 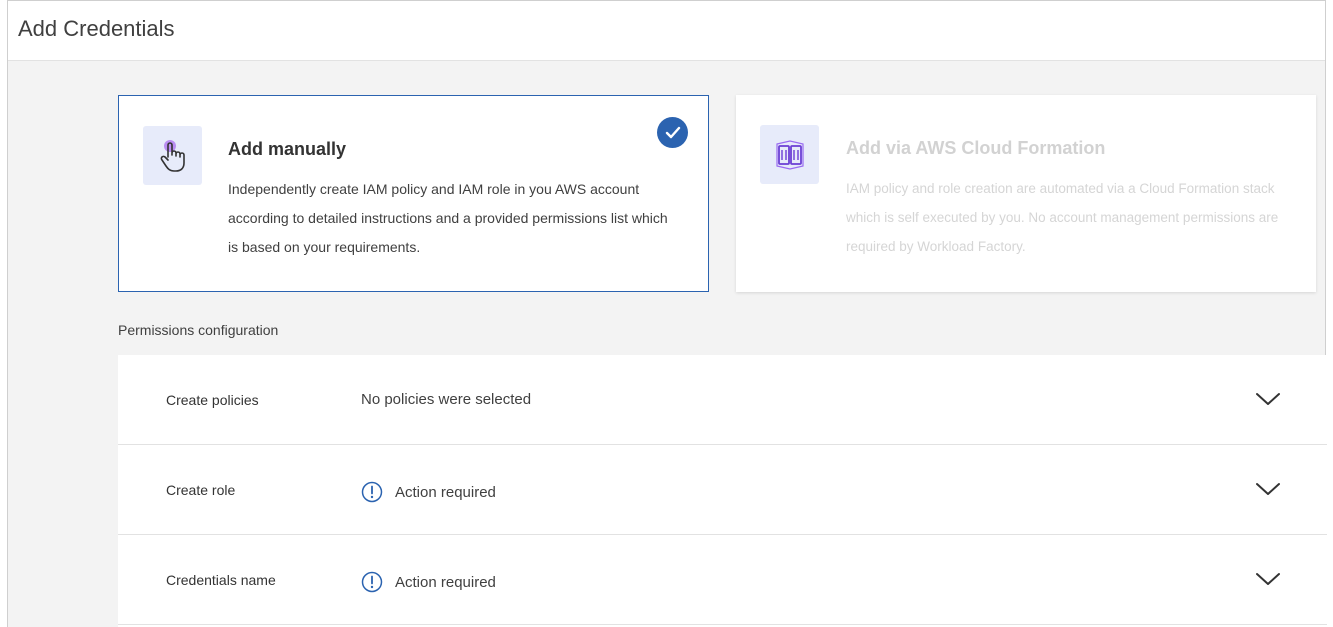 I want to click on create-role-label: Create role, so click(x=201, y=490).